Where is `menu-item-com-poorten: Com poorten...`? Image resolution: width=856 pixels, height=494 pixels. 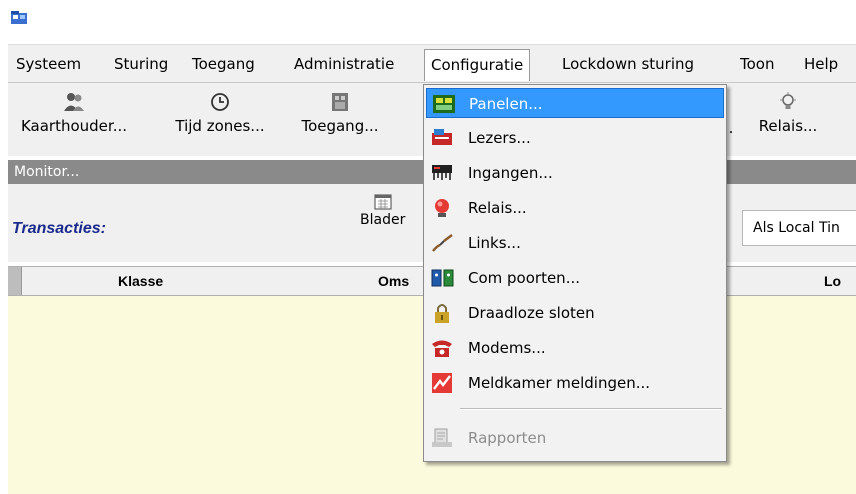 menu-item-com-poorten: Com poorten... is located at coordinates (575, 278).